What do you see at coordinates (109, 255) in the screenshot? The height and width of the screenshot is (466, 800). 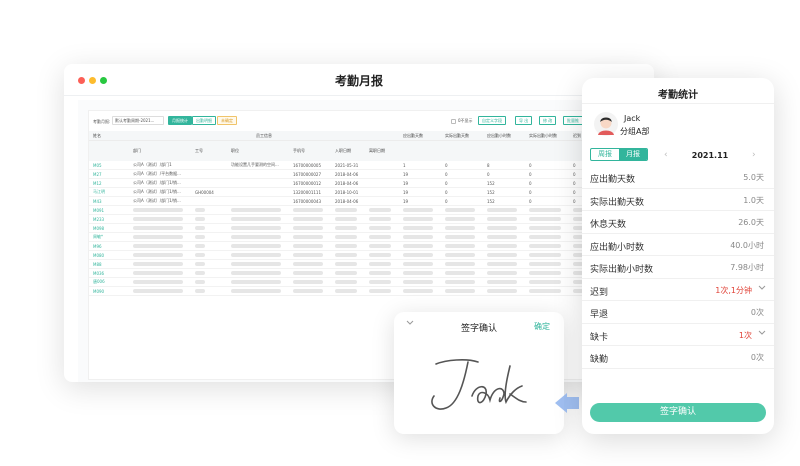 I see `employee-name-link: M080` at bounding box center [109, 255].